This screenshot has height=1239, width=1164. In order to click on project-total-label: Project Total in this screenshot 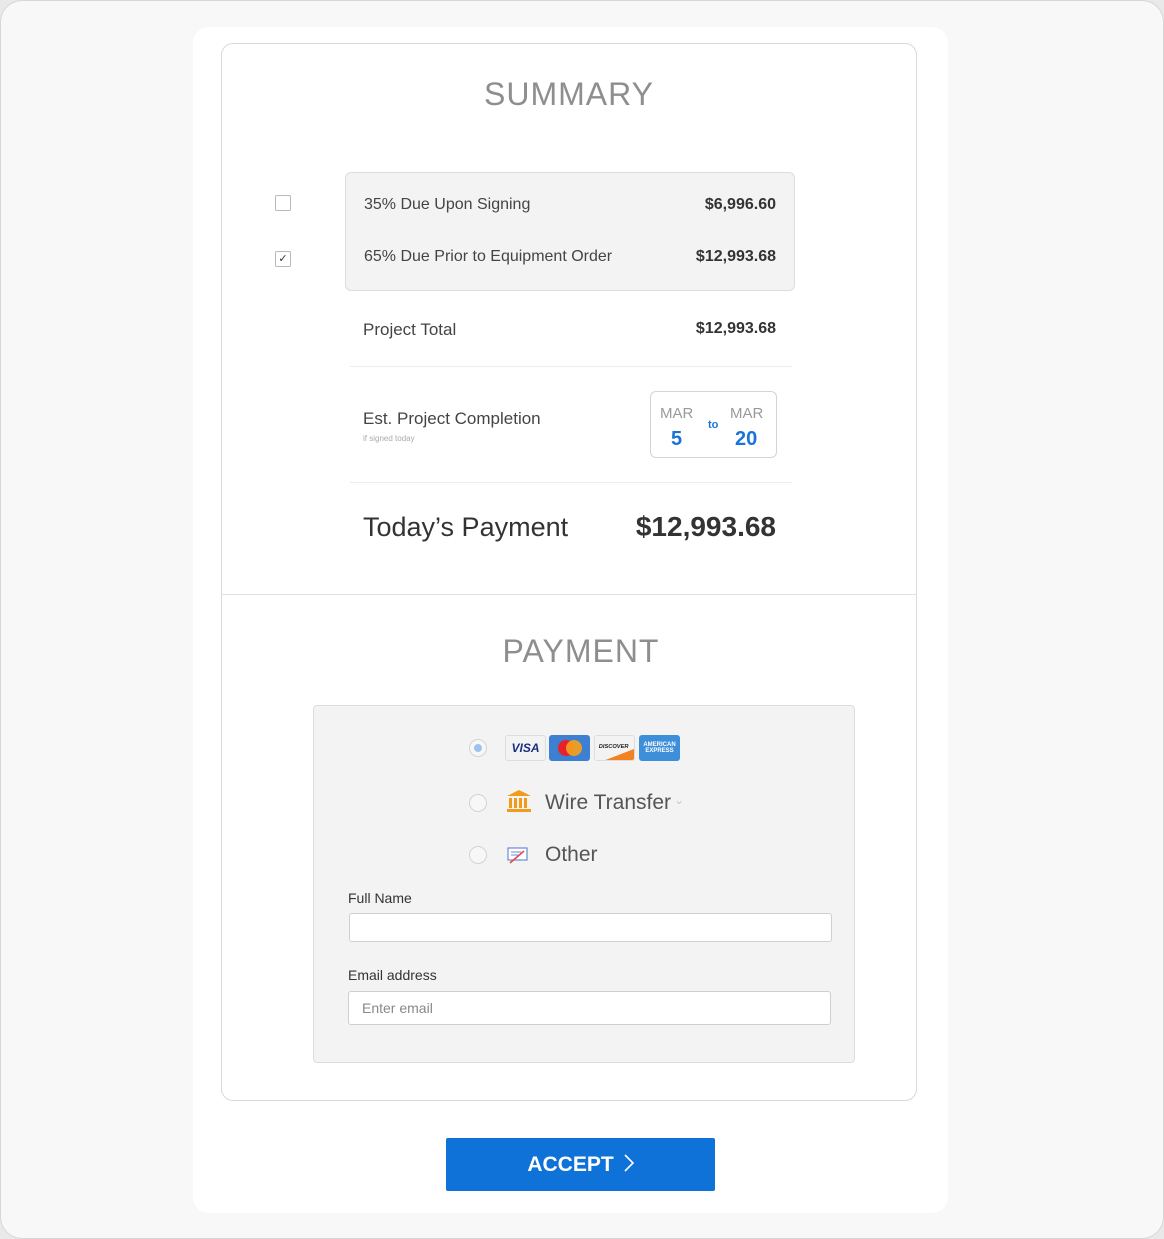, I will do `click(410, 329)`.